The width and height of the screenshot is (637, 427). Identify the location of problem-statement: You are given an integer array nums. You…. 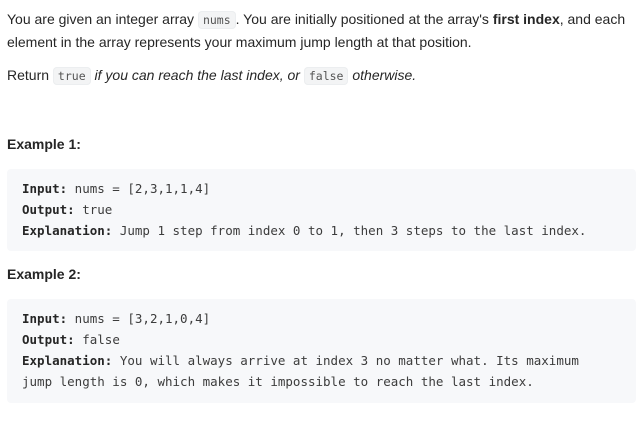
(319, 30).